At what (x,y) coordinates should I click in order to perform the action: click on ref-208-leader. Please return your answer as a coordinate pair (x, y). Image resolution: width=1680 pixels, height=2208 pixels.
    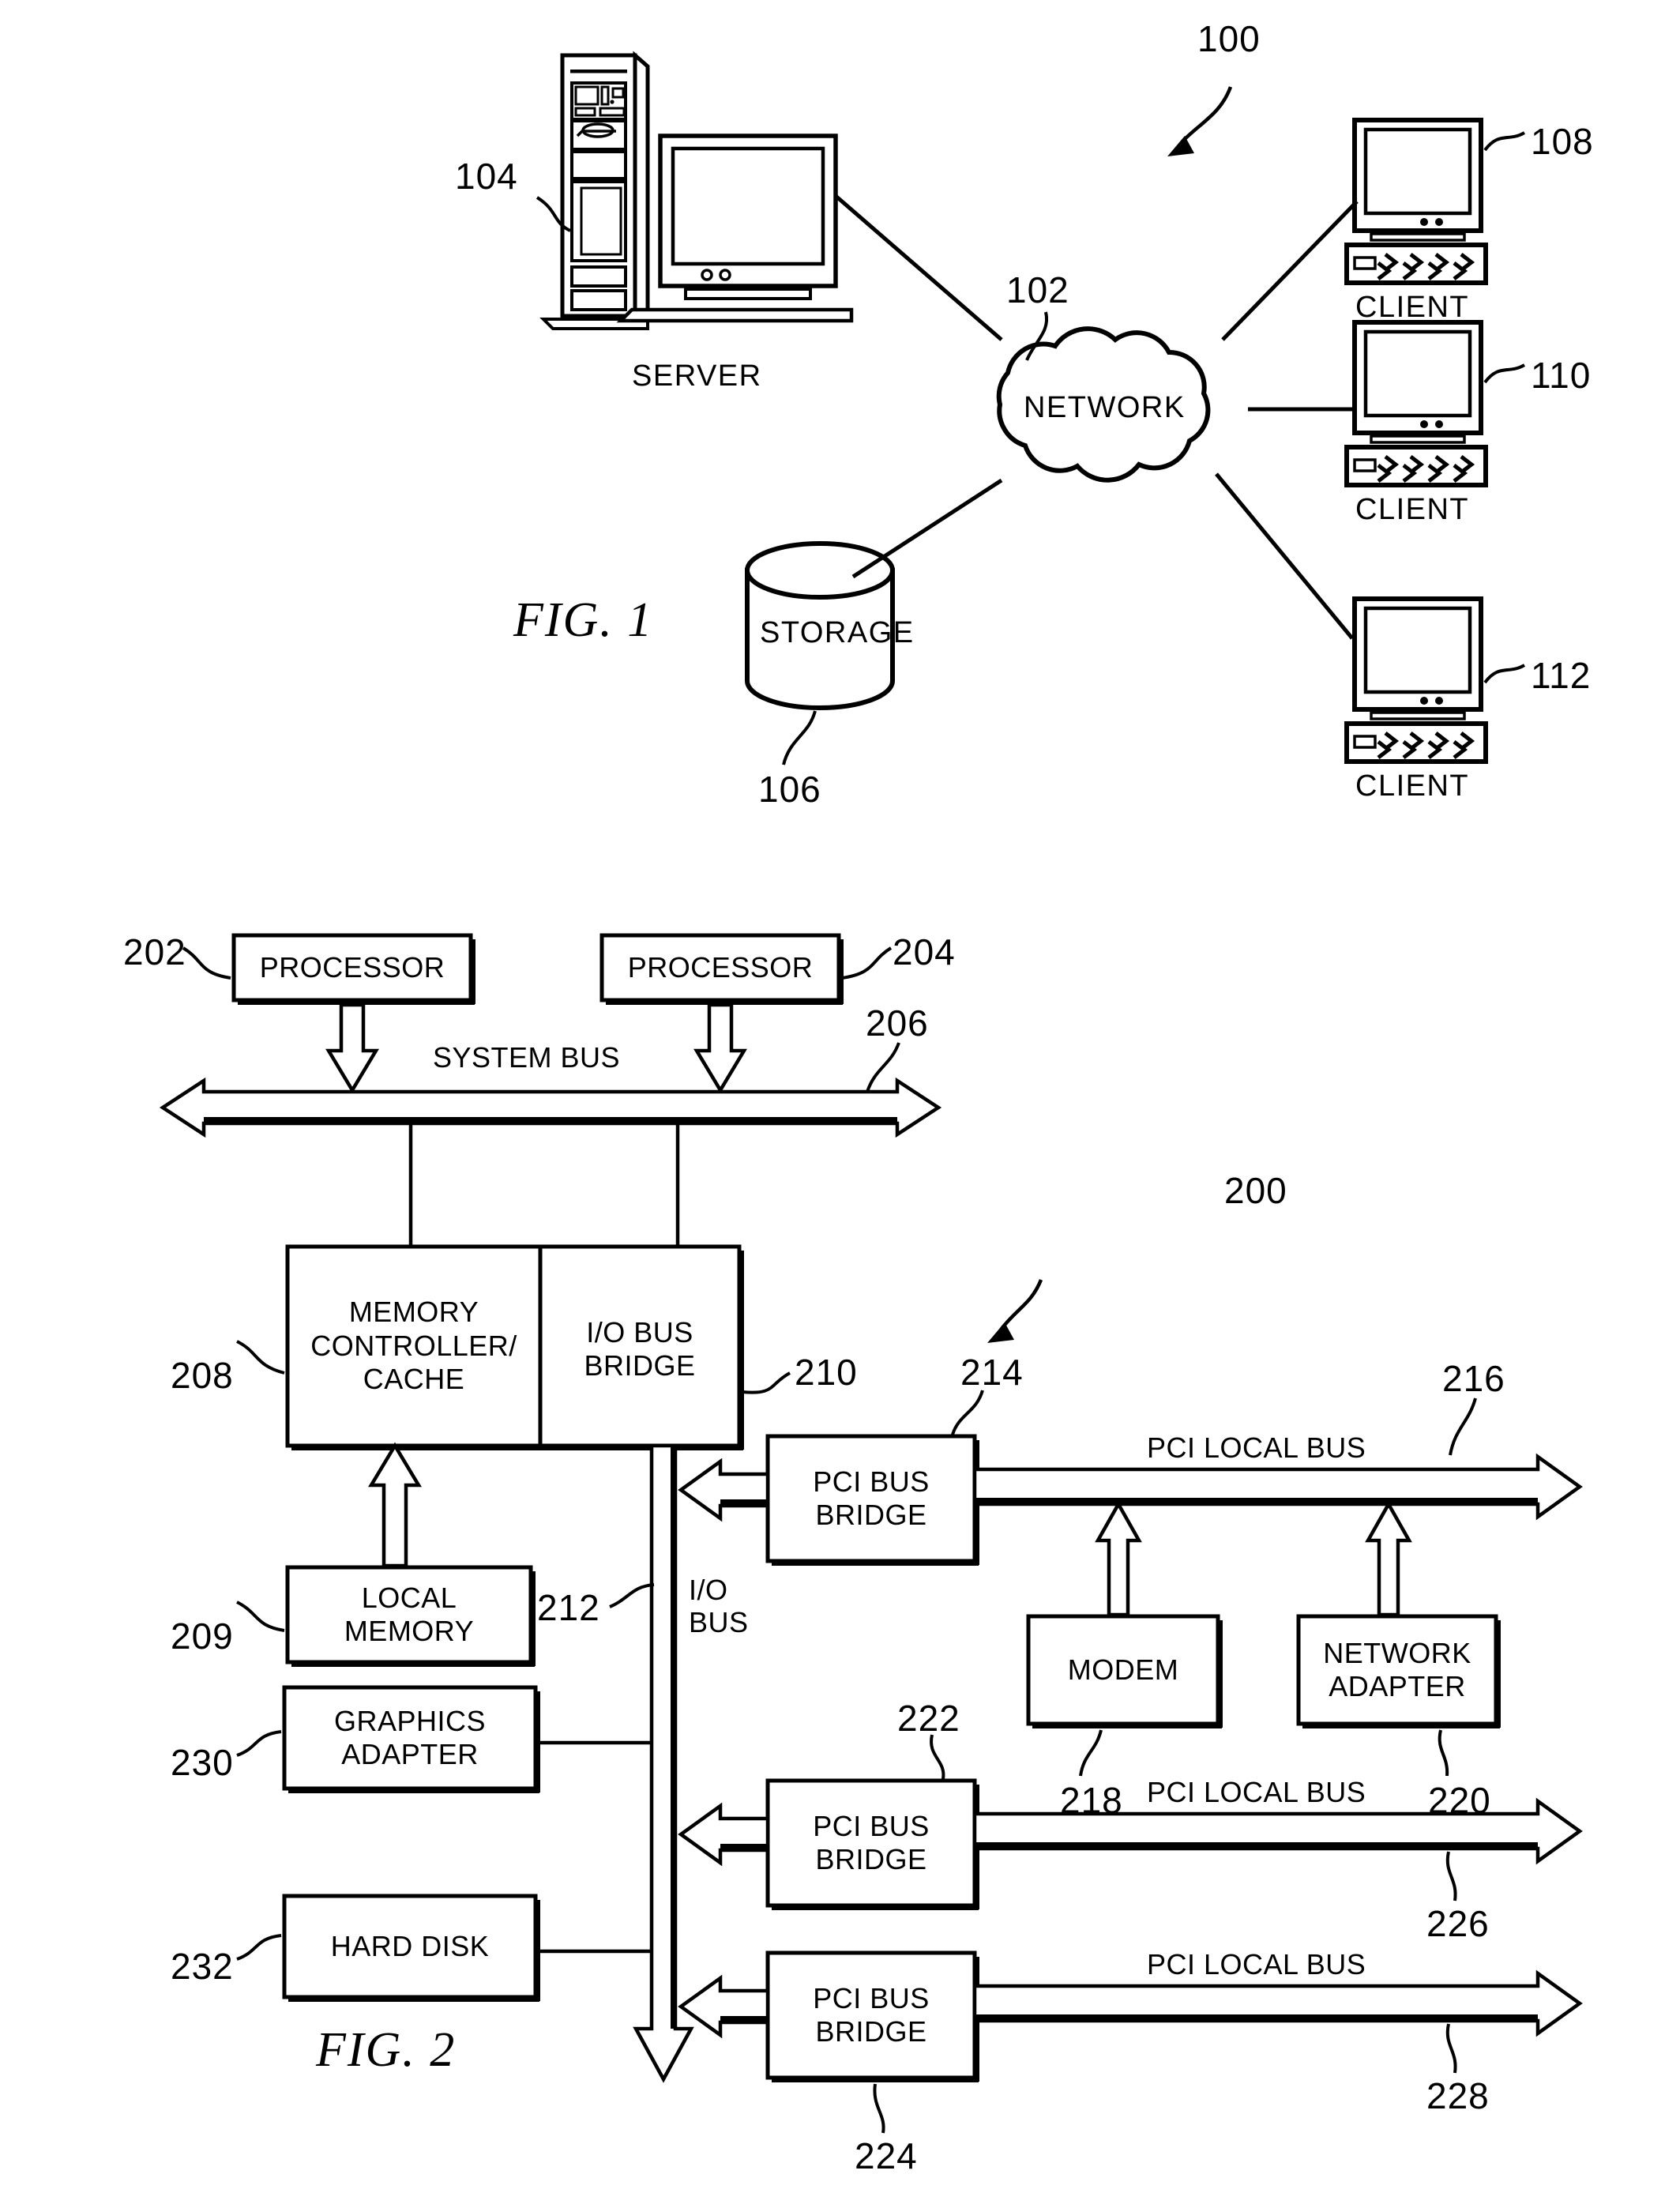
    Looking at the image, I should click on (260, 1357).